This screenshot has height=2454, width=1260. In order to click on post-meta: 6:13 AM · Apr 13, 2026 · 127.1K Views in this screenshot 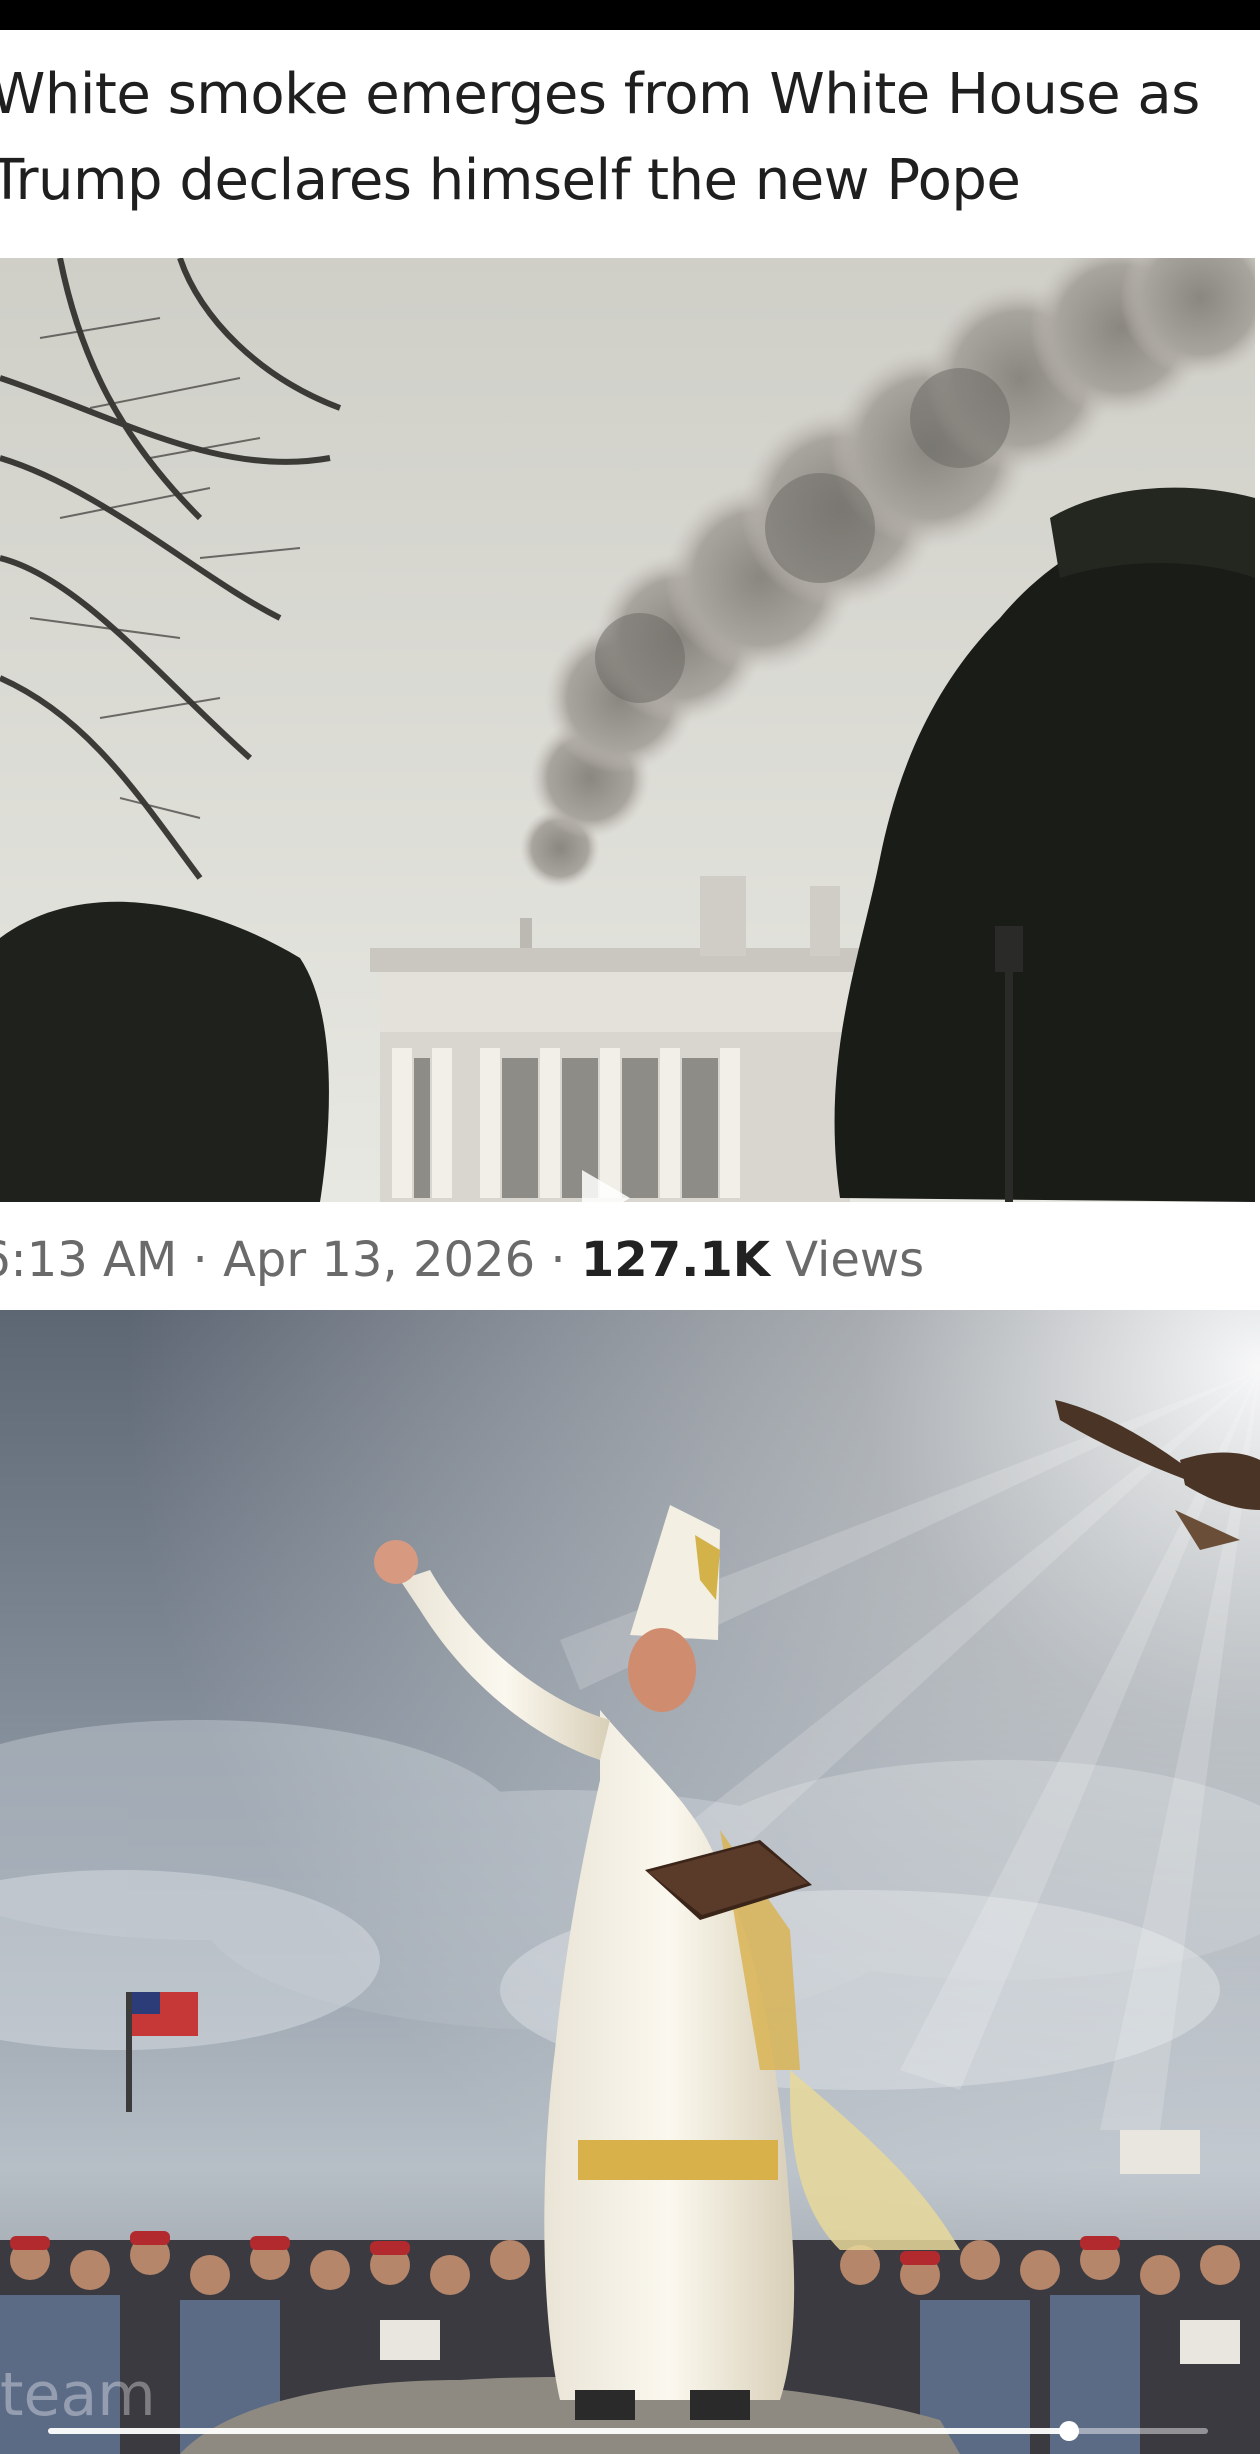, I will do `click(630, 1260)`.